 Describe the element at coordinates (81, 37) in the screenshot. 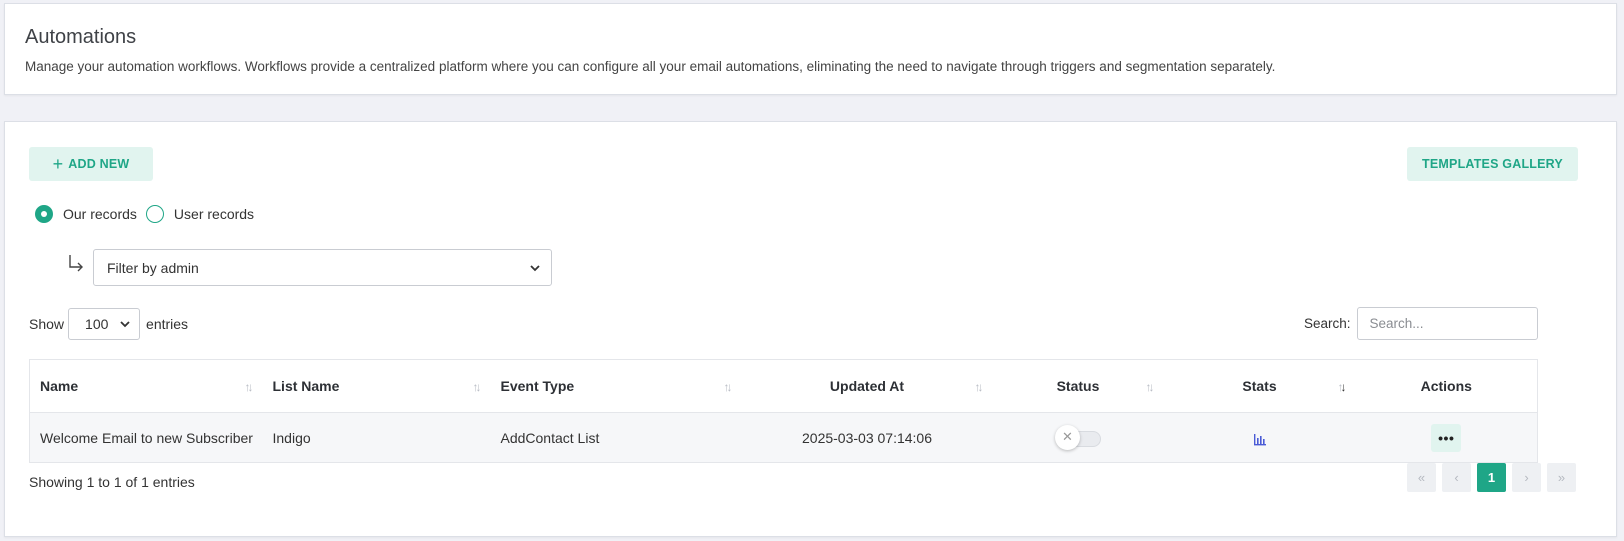

I see `page-title: Automations` at that location.